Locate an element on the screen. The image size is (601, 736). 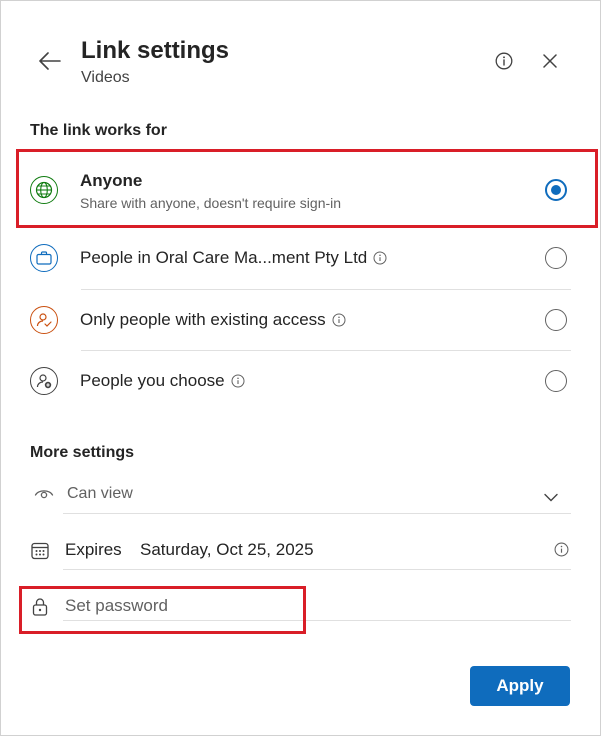
option-label: People you choose is located at coordinates (152, 380).